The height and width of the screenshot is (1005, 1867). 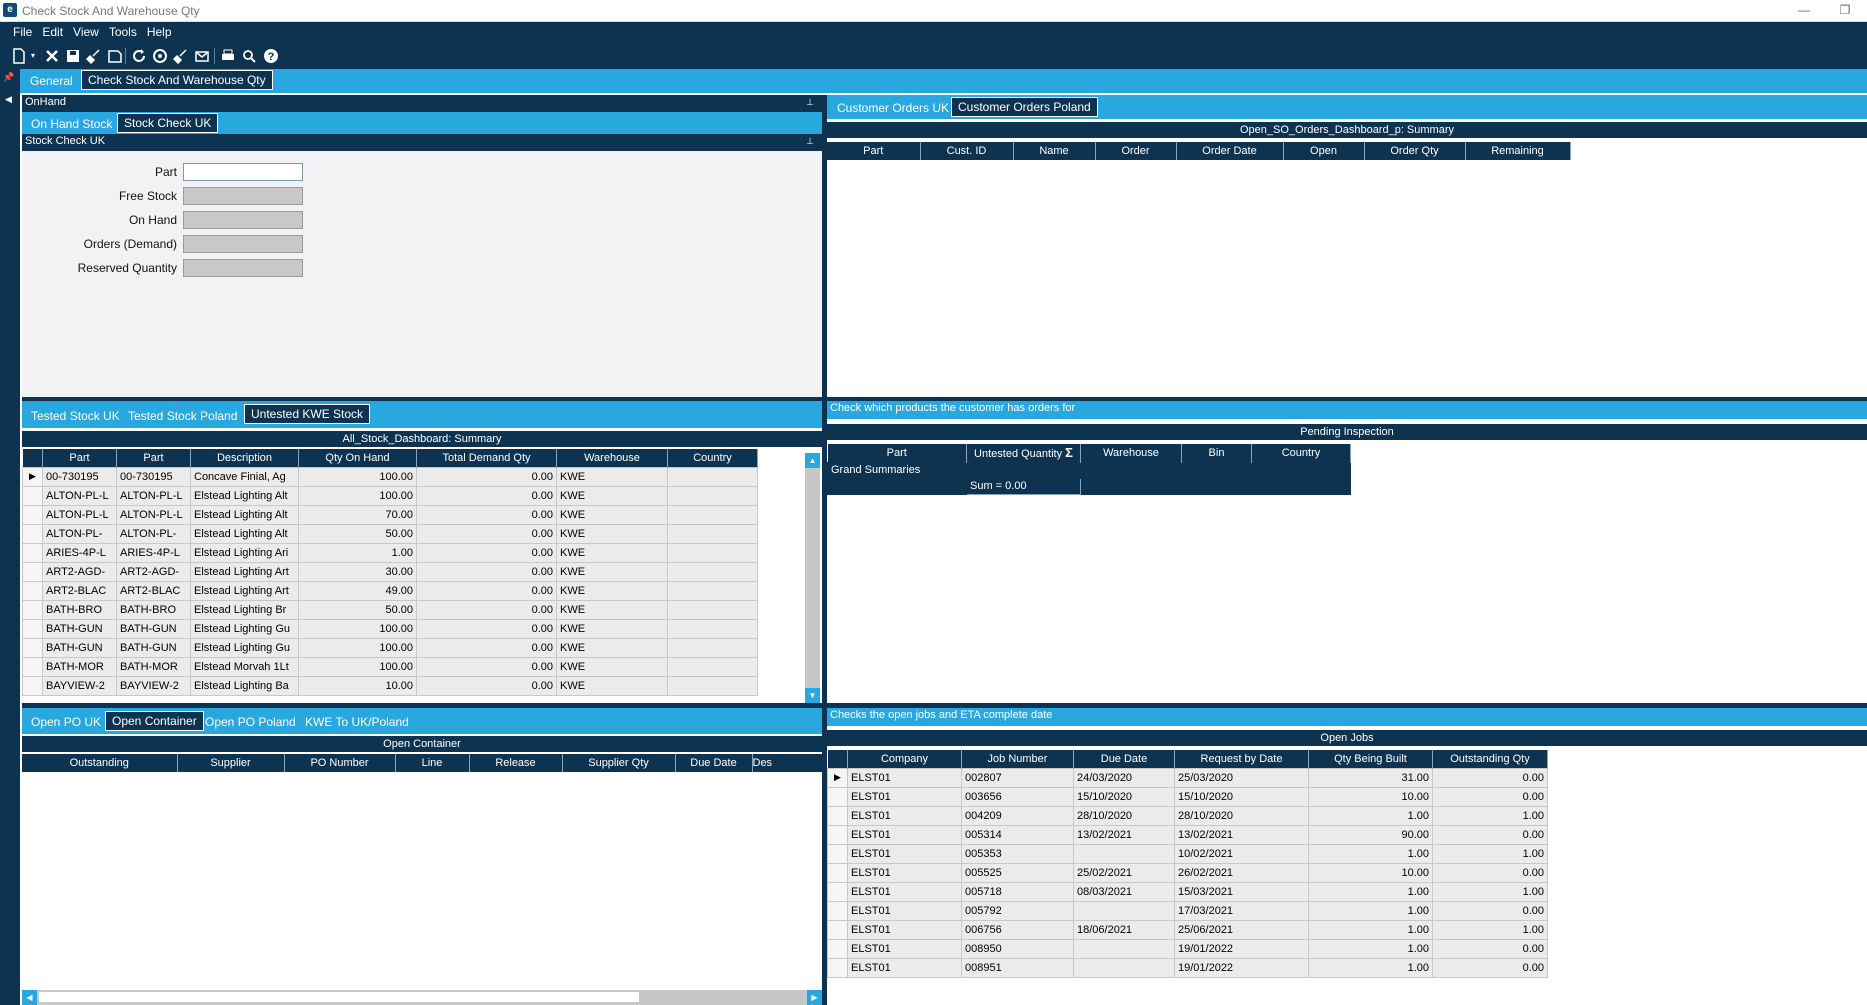 I want to click on table-row: ELST01 005718 08/03/2021 15/03/2021 1.00 1.00, so click(x=1187, y=891).